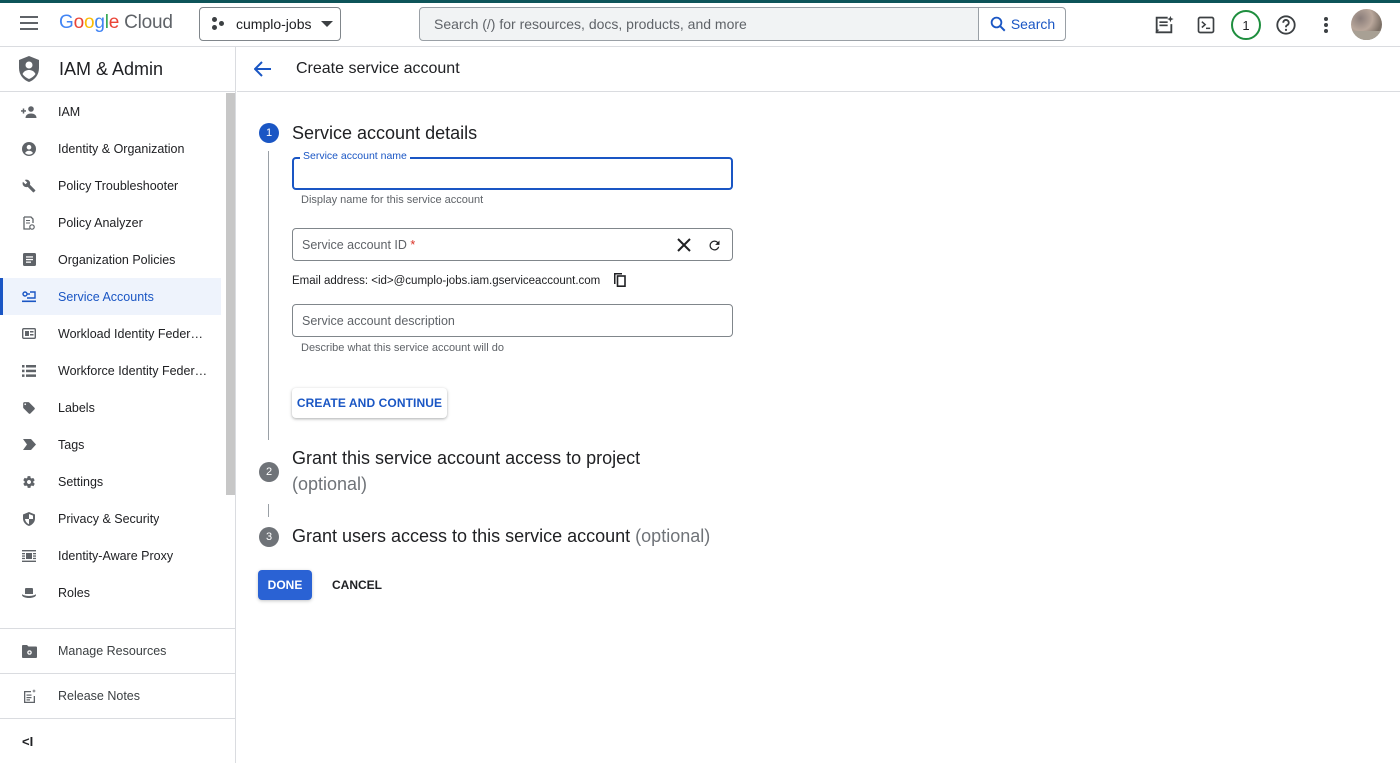 This screenshot has height=763, width=1400. What do you see at coordinates (112, 651) in the screenshot?
I see `sidebar-item-label: Manage Resources` at bounding box center [112, 651].